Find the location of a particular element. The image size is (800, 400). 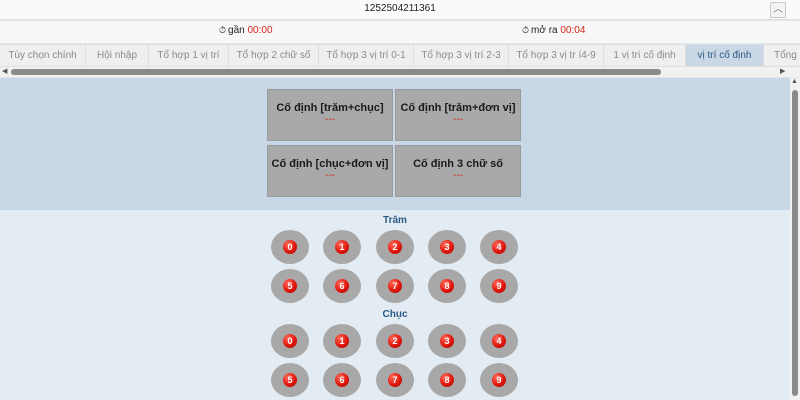

tens-digit-7: 7 is located at coordinates (395, 380).